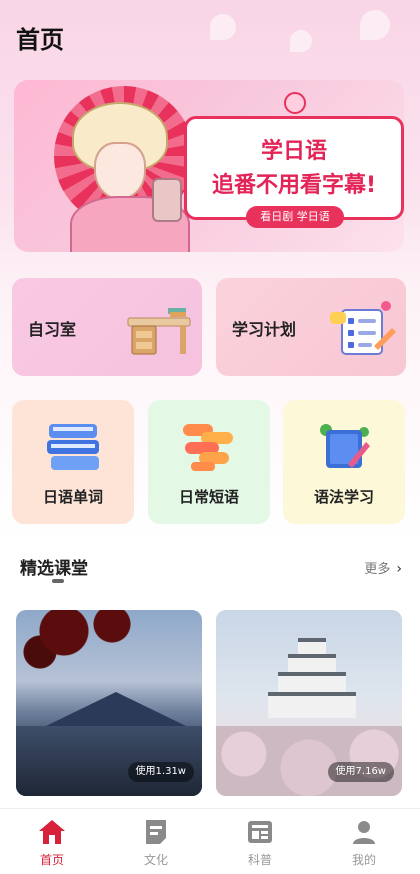 The image size is (420, 874). What do you see at coordinates (54, 569) in the screenshot?
I see `section-title: 精选课堂` at bounding box center [54, 569].